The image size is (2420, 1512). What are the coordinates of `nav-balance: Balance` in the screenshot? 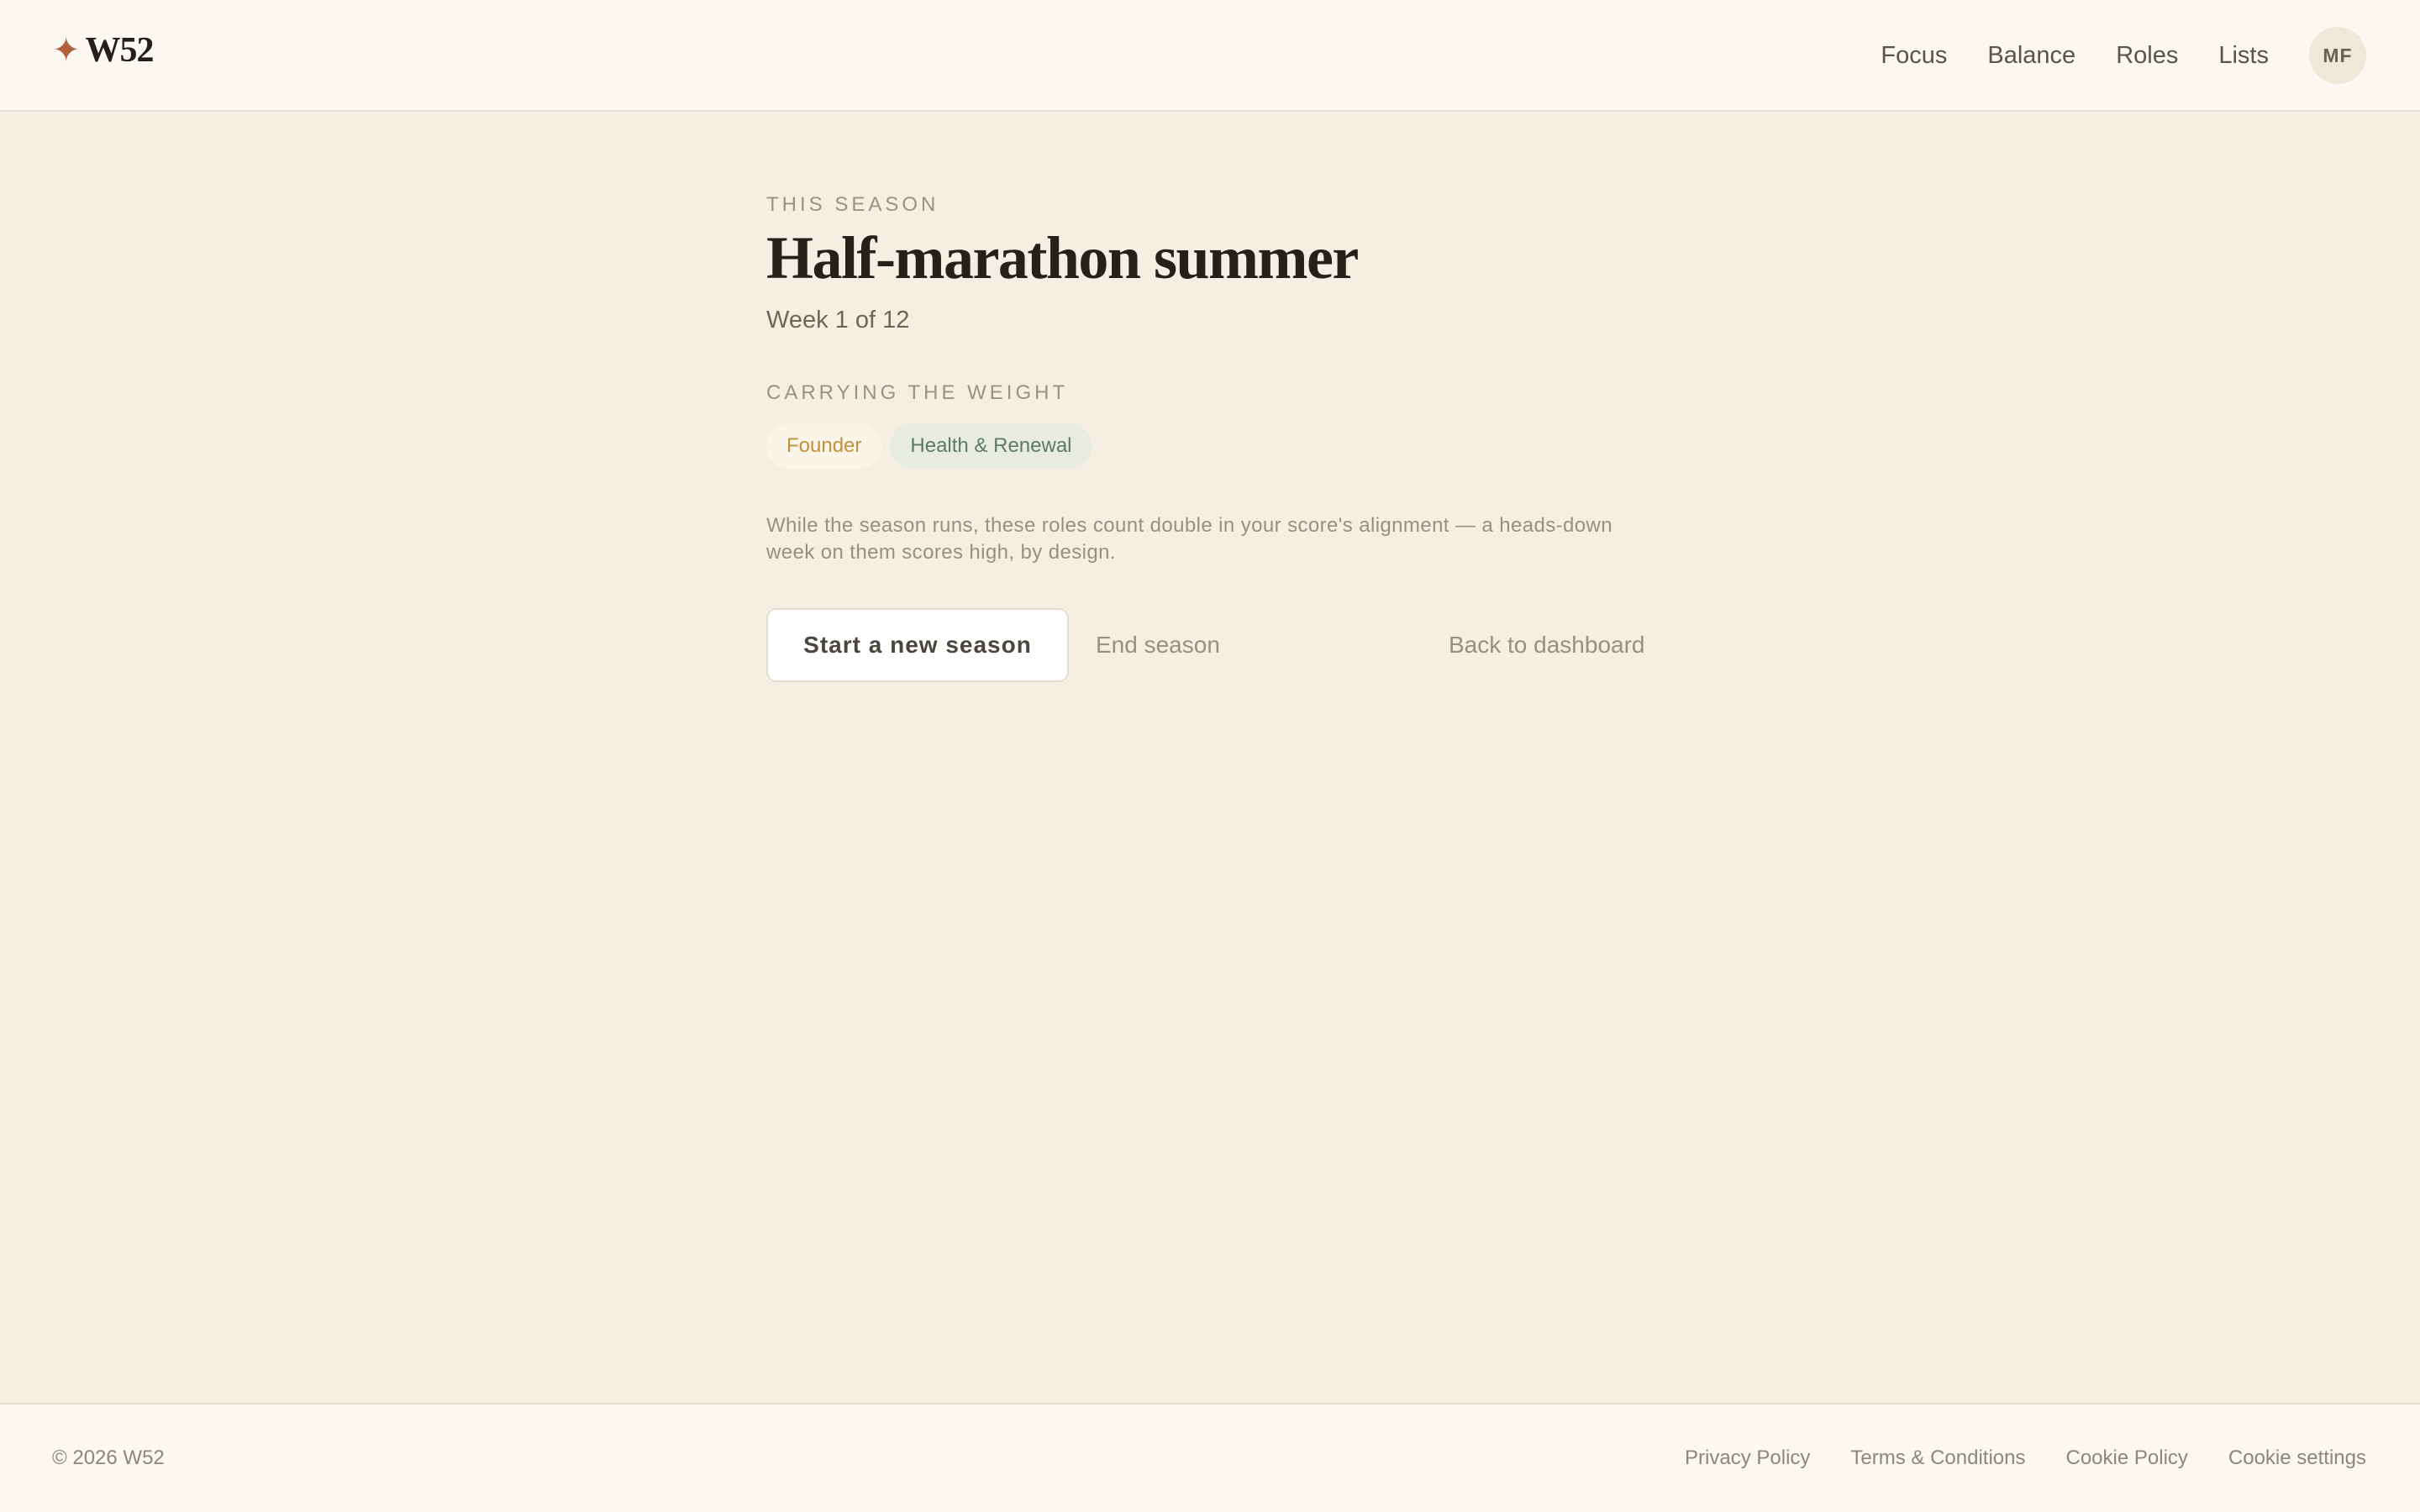 It's located at (2031, 56).